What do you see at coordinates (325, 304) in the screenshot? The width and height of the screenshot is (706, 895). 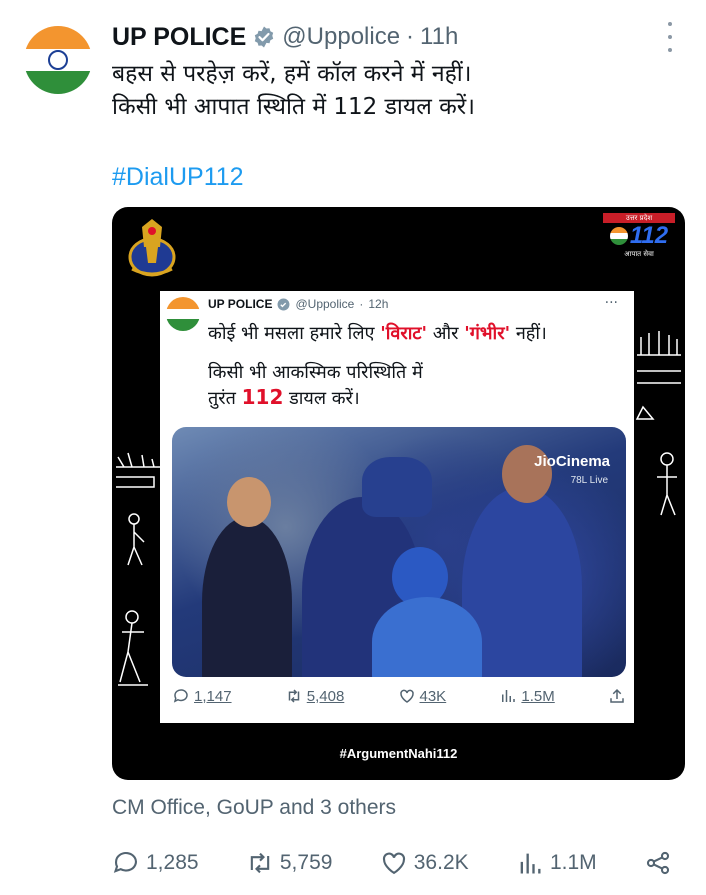 I see `embedded-author-handle: @Uppolice` at bounding box center [325, 304].